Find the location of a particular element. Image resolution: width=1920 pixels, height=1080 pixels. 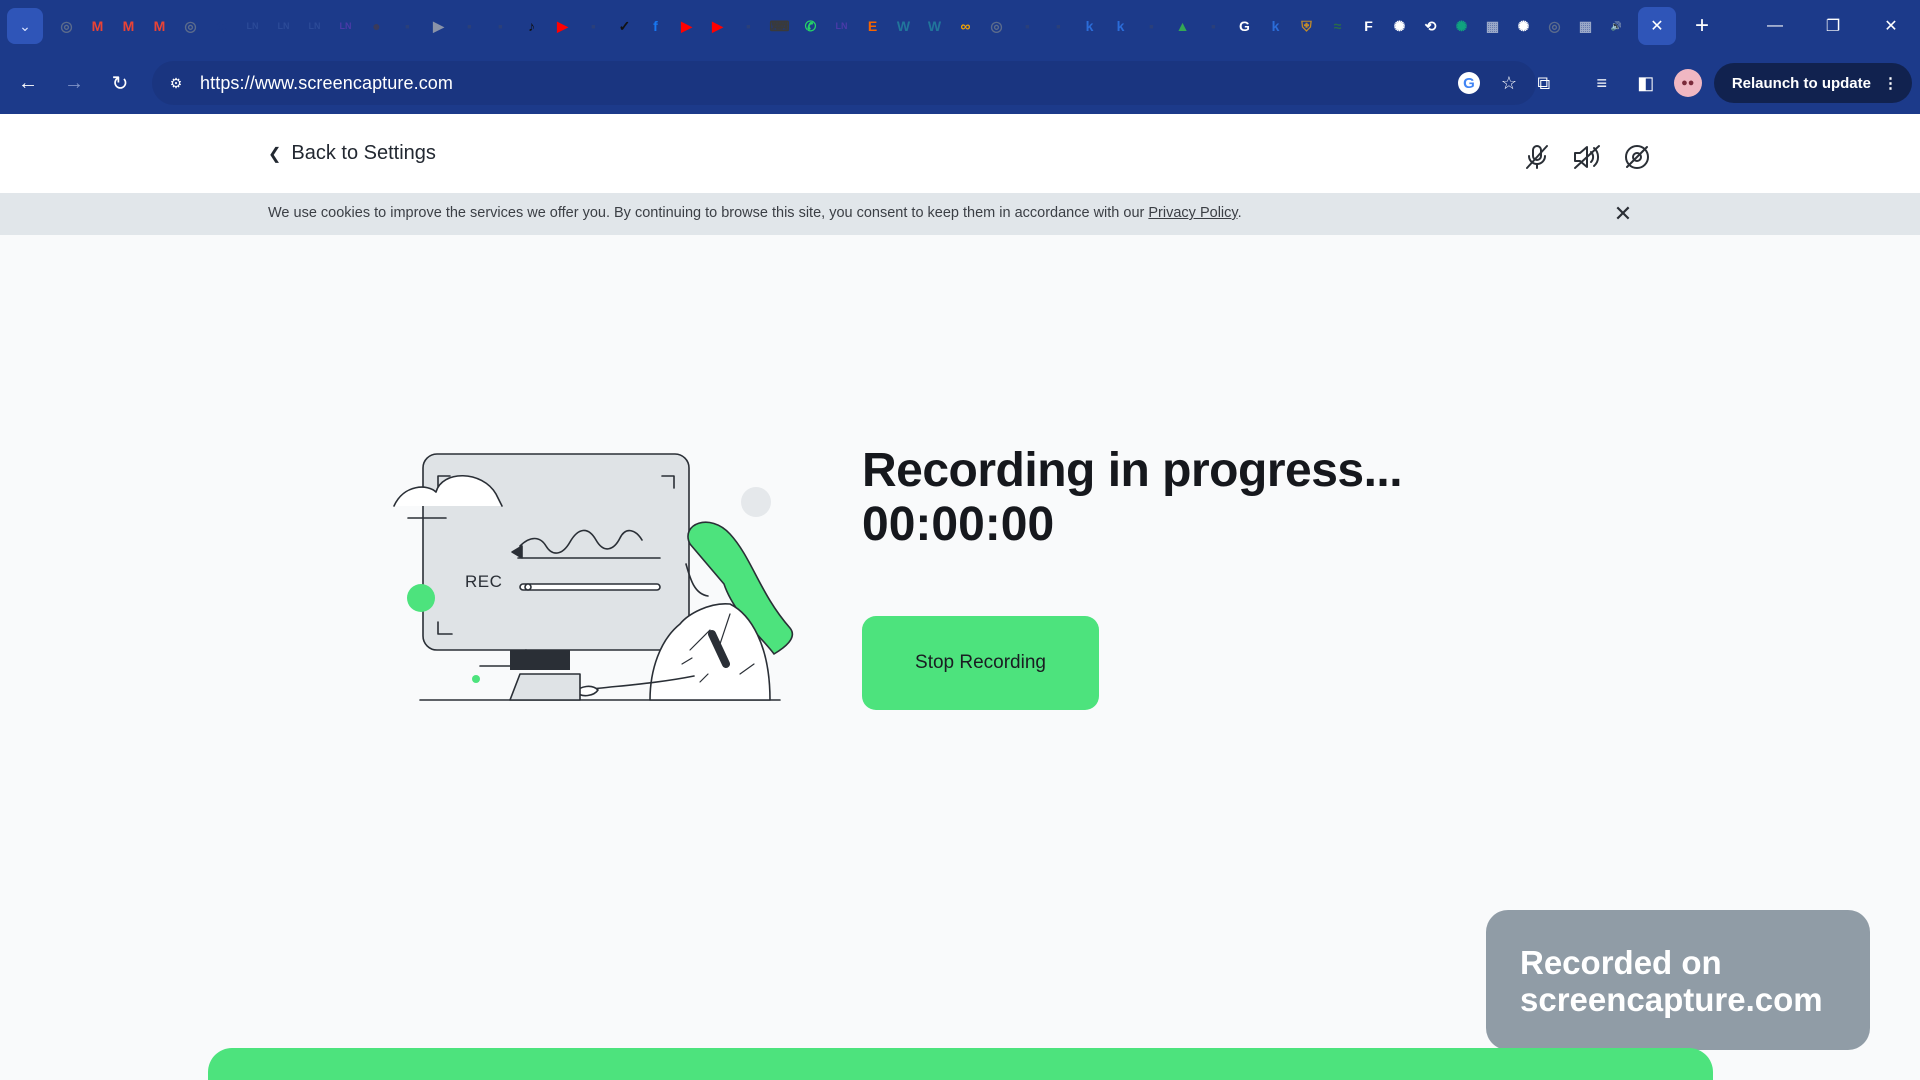

pinned-tab: ∞ is located at coordinates (965, 26).